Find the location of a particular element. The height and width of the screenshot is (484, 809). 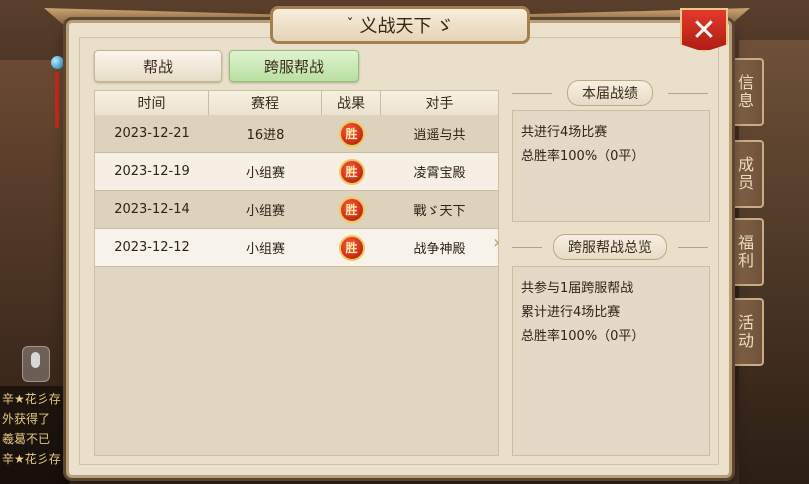

row-opponent: 战争神殿 is located at coordinates (439, 249).